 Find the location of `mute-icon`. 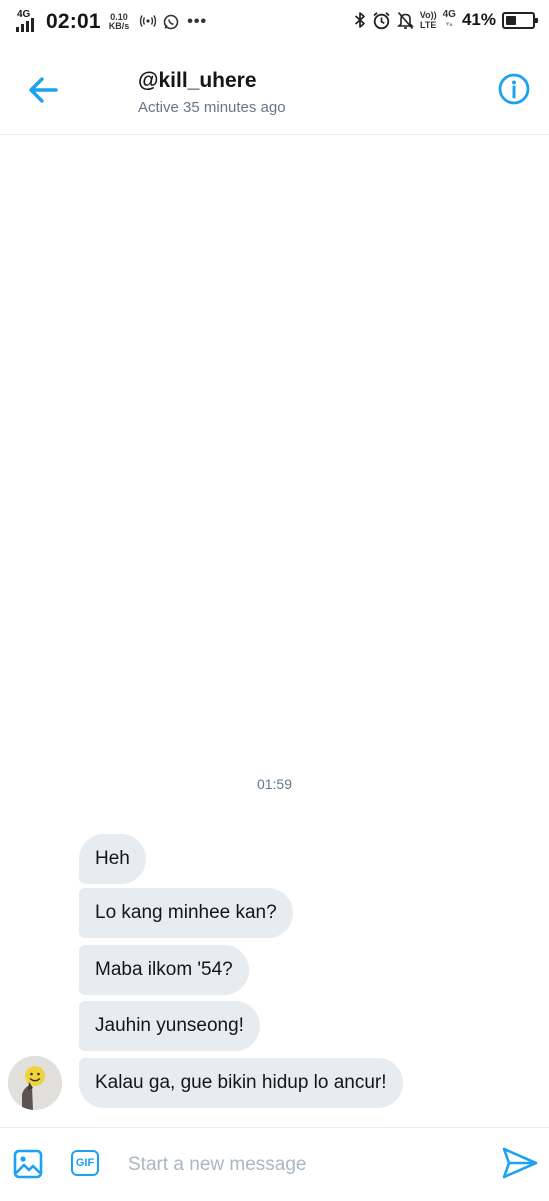

mute-icon is located at coordinates (405, 20).